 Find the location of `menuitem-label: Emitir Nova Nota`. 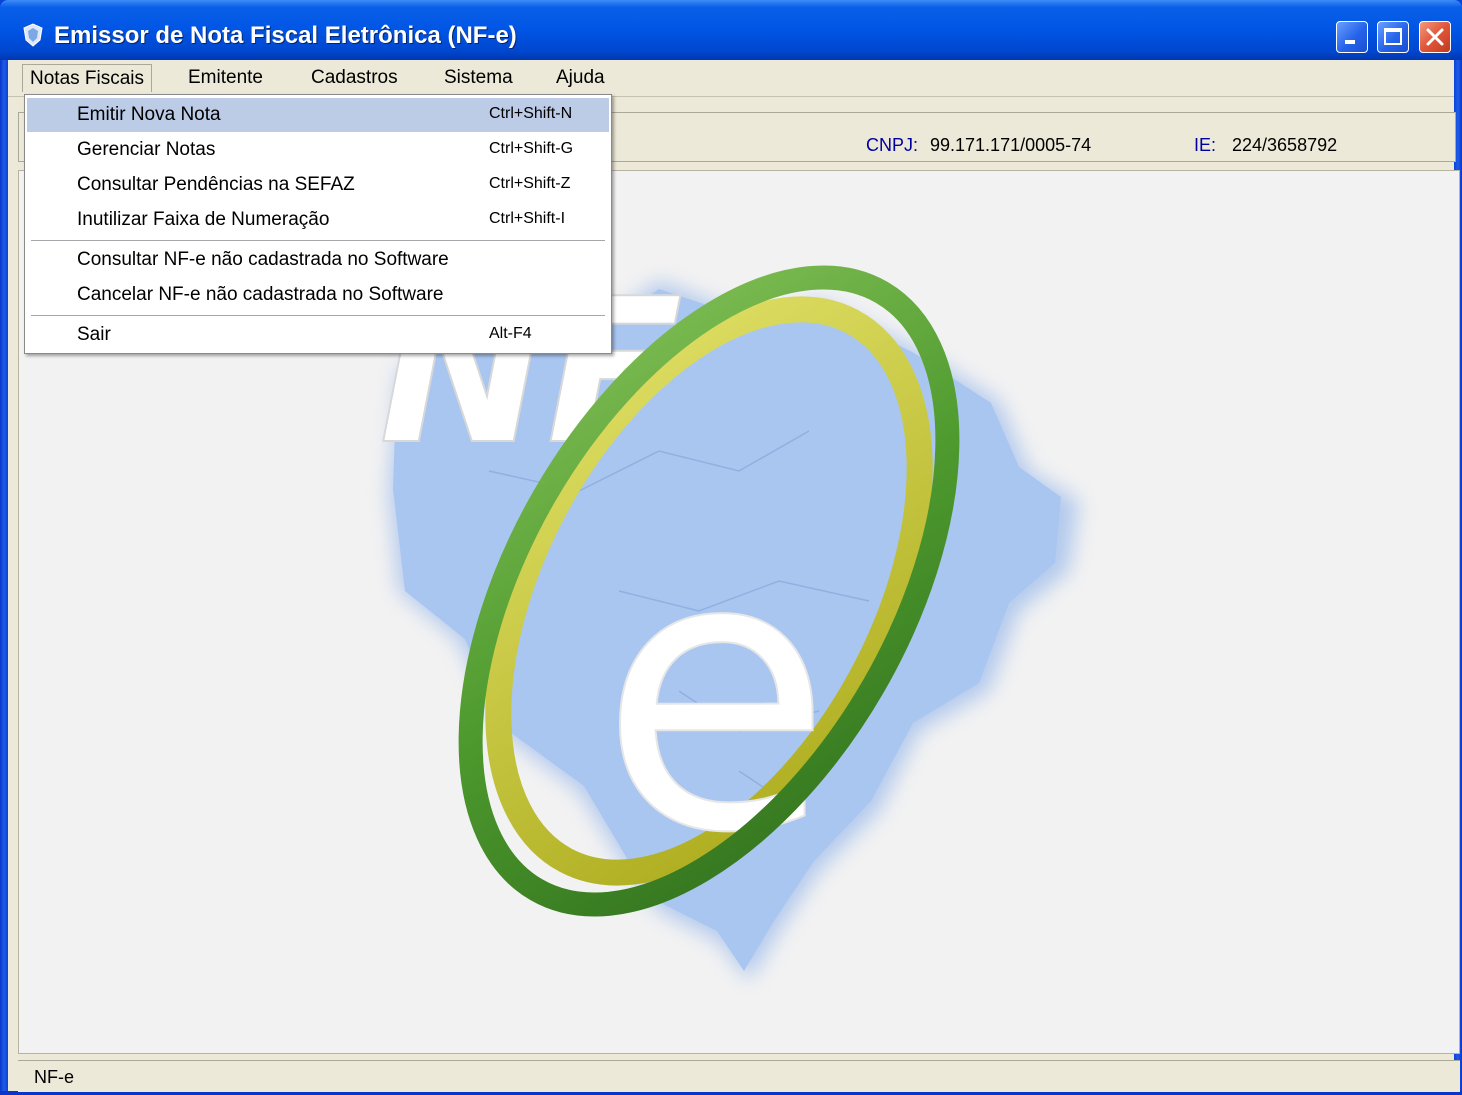

menuitem-label: Emitir Nova Nota is located at coordinates (149, 114).